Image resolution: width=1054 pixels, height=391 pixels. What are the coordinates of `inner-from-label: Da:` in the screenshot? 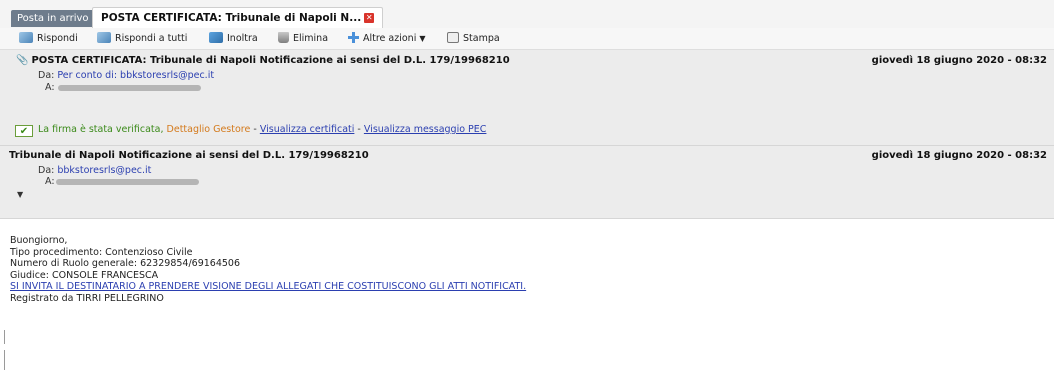 It's located at (46, 170).